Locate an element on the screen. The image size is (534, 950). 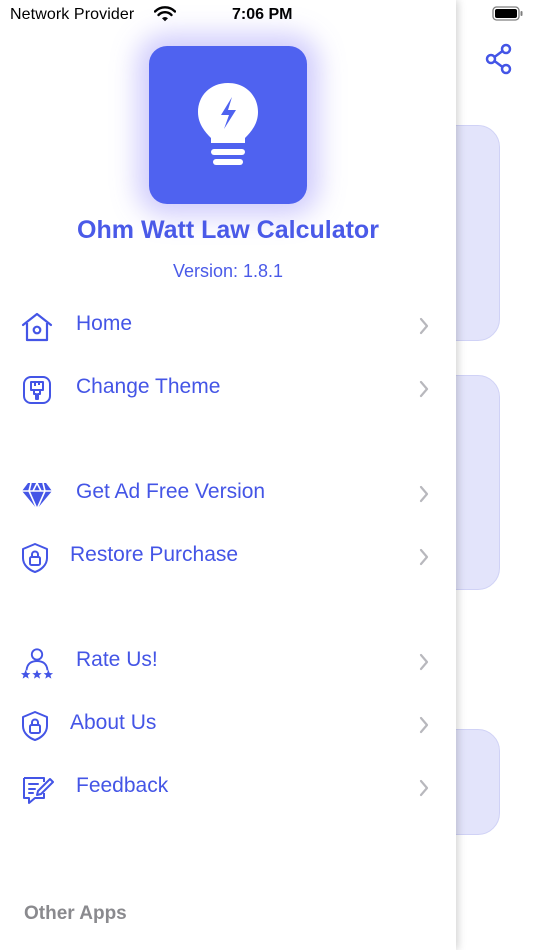
menu-item-about-us: About Us is located at coordinates (228, 725).